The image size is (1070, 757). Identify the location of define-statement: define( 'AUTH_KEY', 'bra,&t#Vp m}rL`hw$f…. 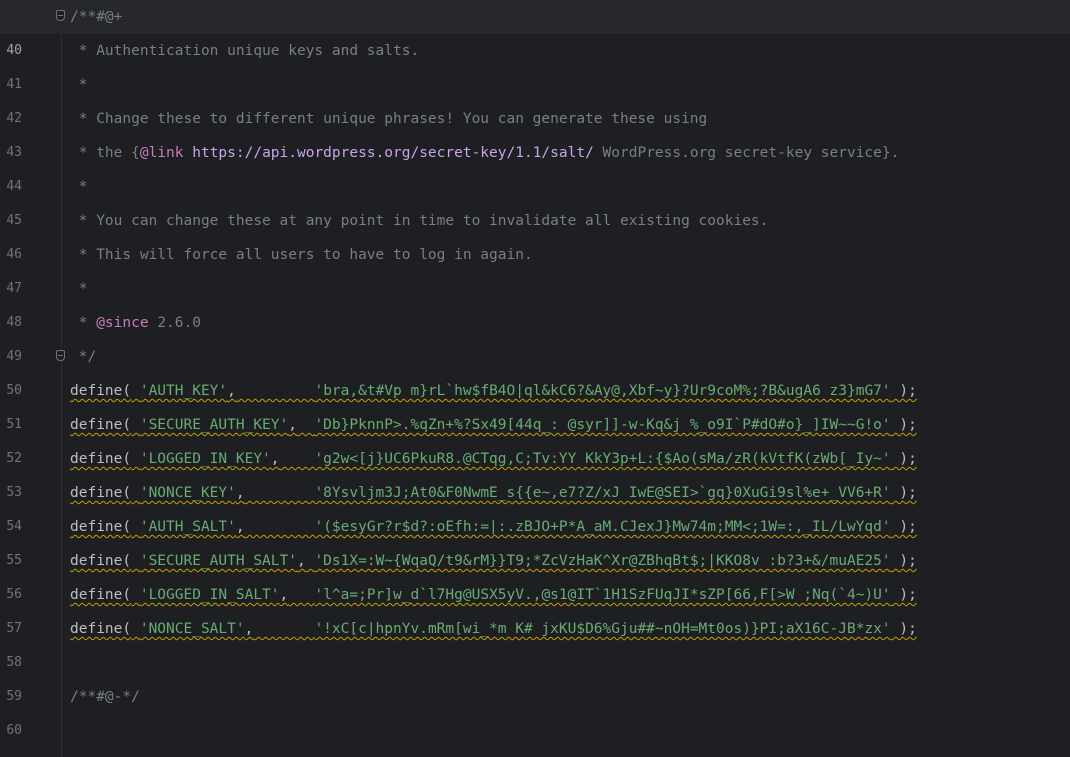
(493, 391).